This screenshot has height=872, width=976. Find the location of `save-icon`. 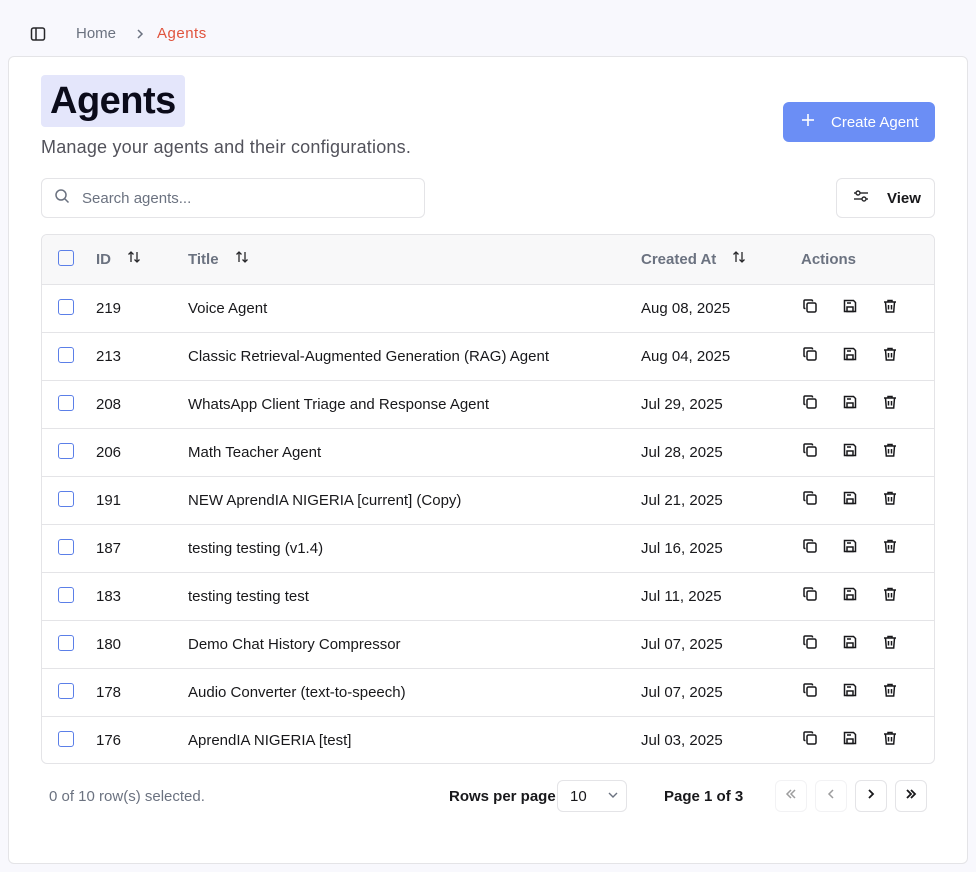

save-icon is located at coordinates (850, 740).